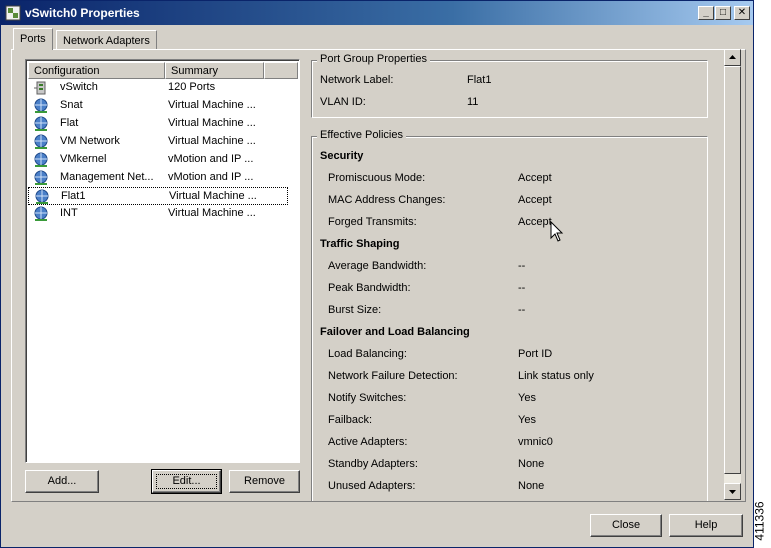  I want to click on arrow-up-icon, so click(732, 57).